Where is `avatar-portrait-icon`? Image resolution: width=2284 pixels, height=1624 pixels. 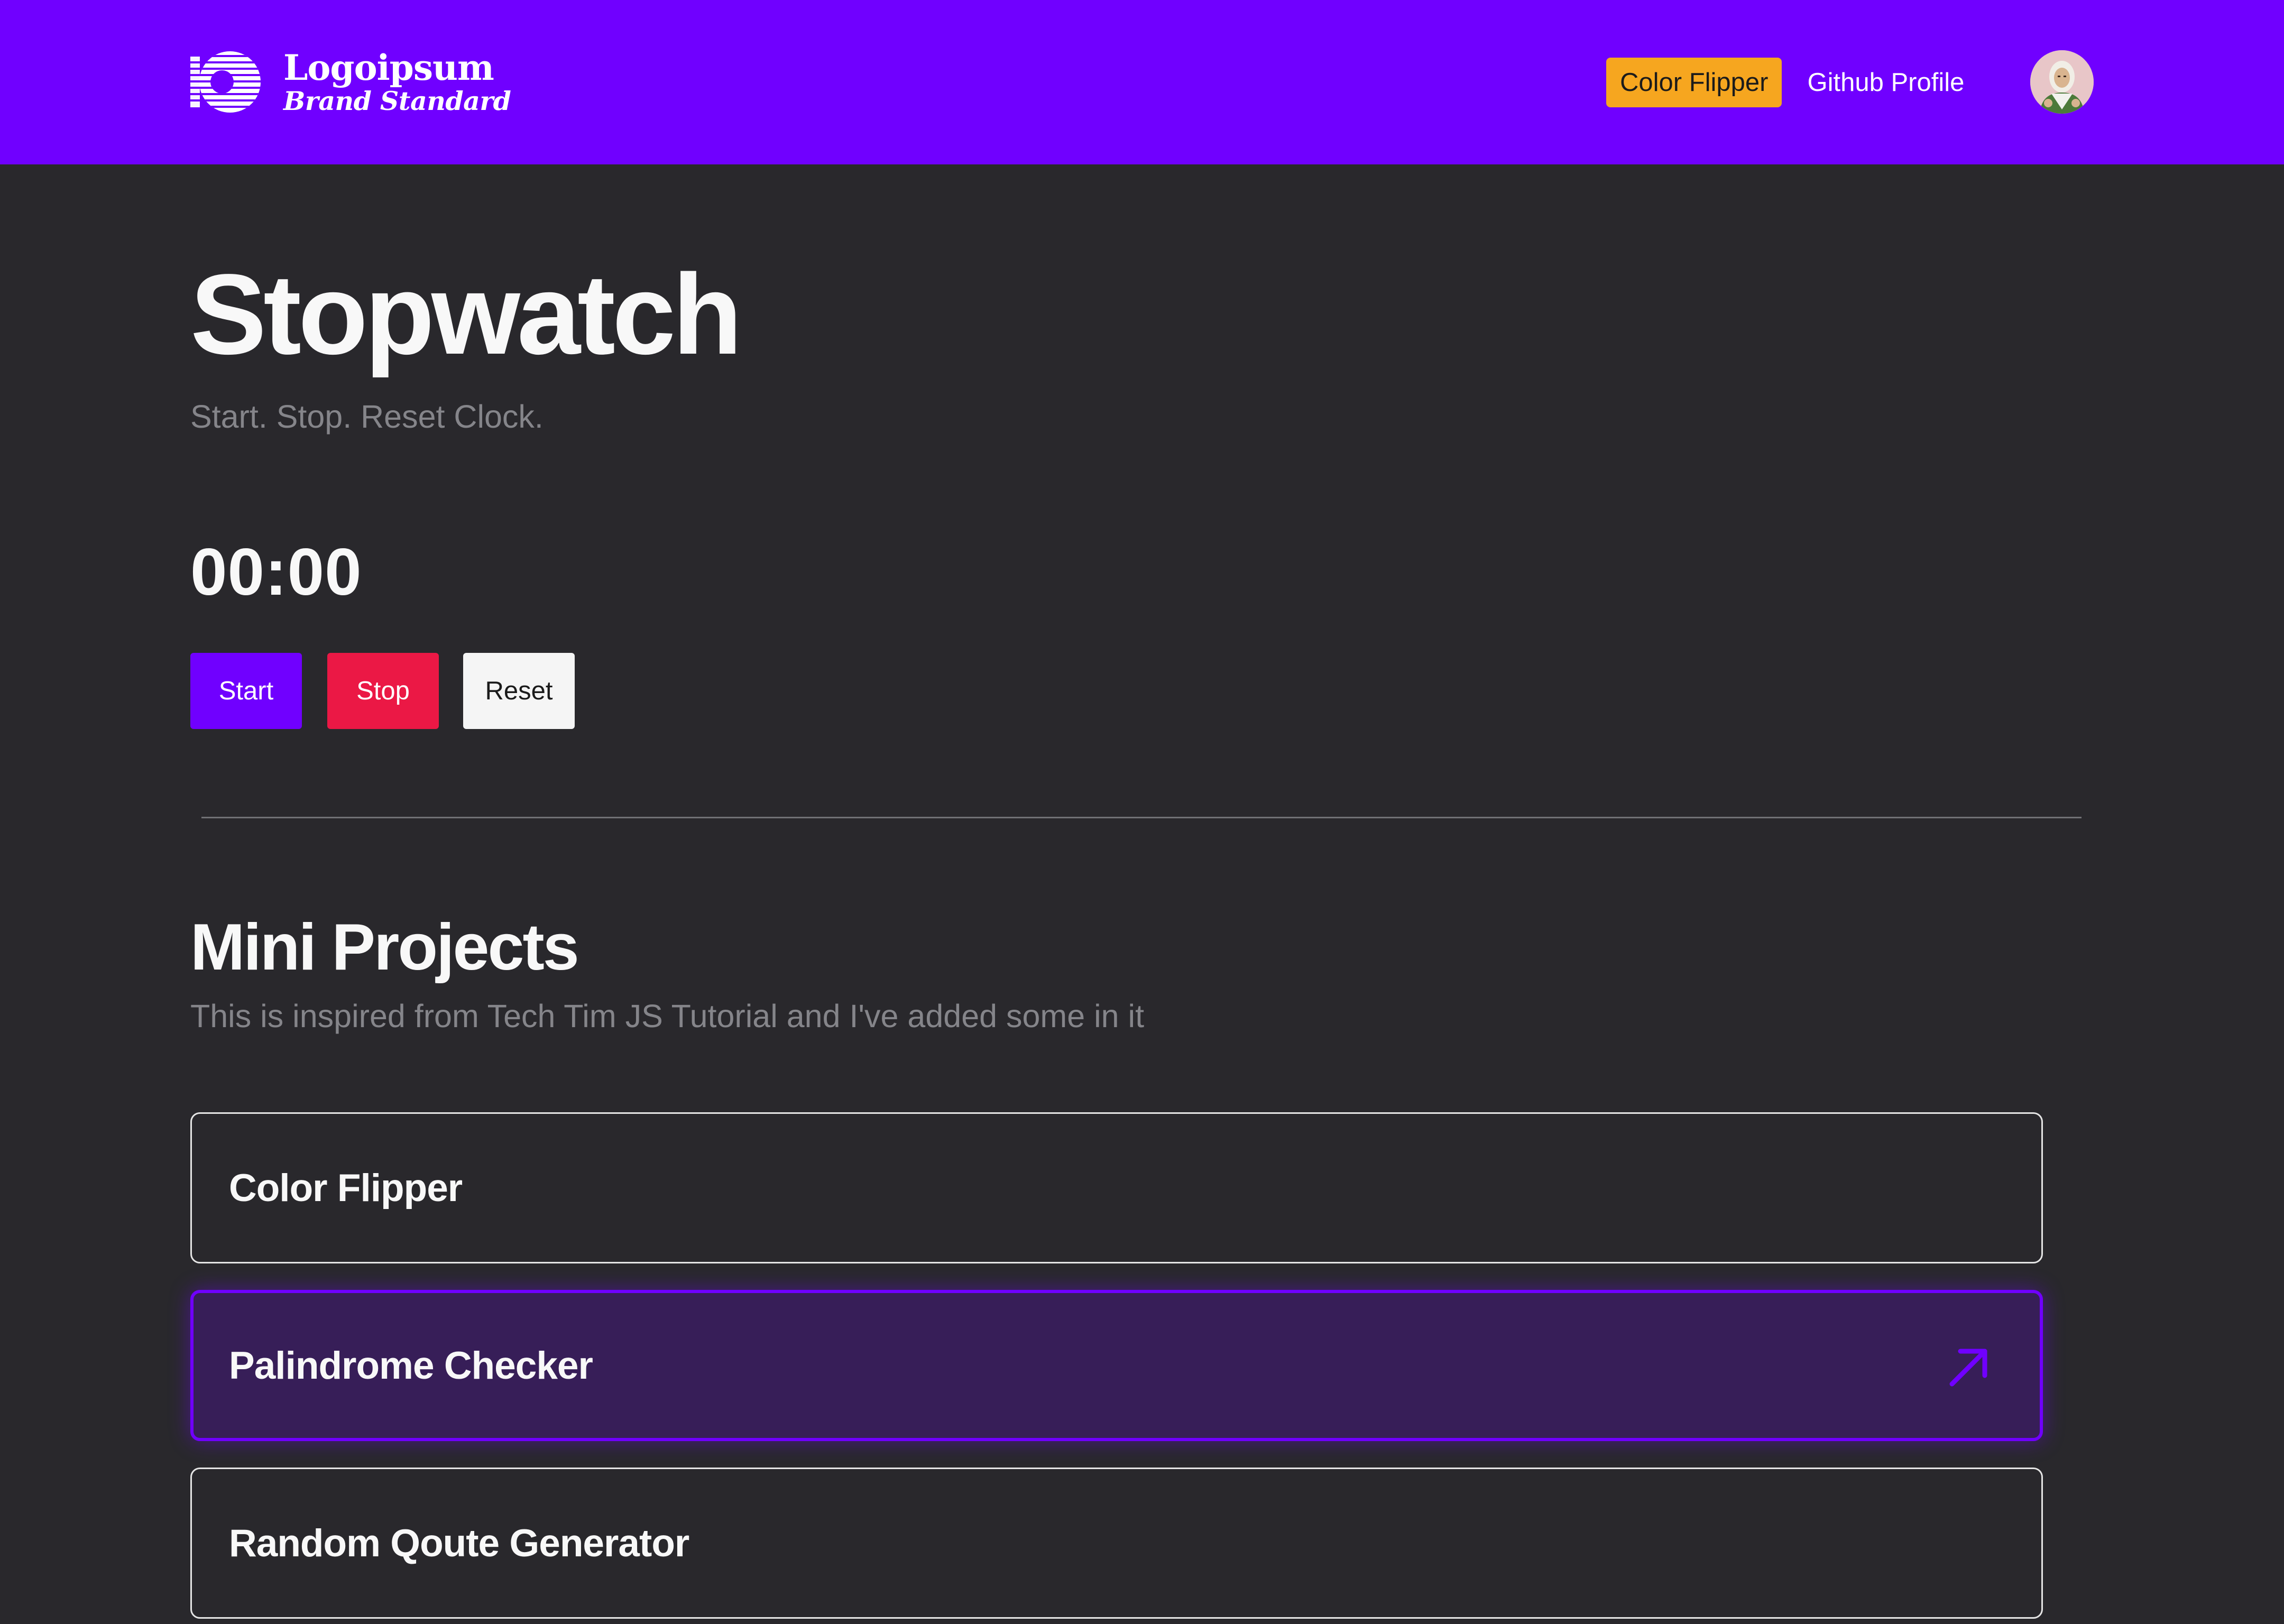 avatar-portrait-icon is located at coordinates (2062, 82).